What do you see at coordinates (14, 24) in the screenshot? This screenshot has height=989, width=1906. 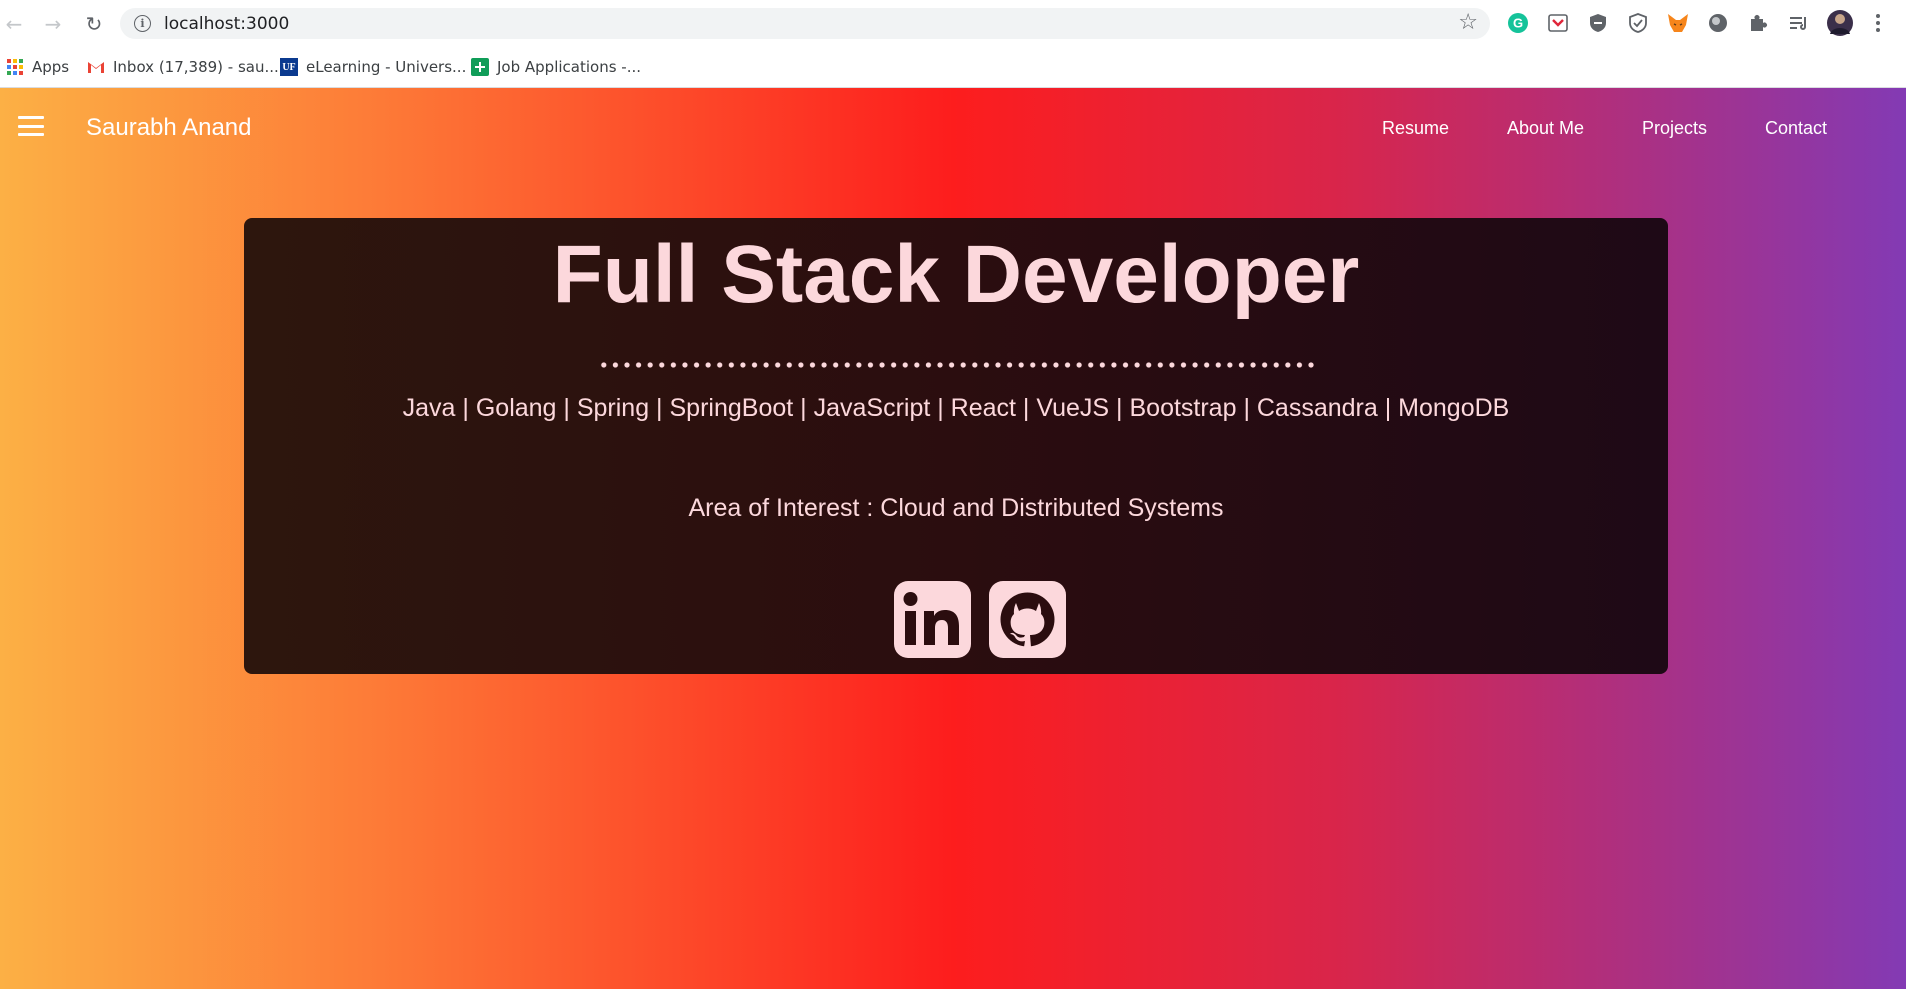 I see `back-button: ←` at bounding box center [14, 24].